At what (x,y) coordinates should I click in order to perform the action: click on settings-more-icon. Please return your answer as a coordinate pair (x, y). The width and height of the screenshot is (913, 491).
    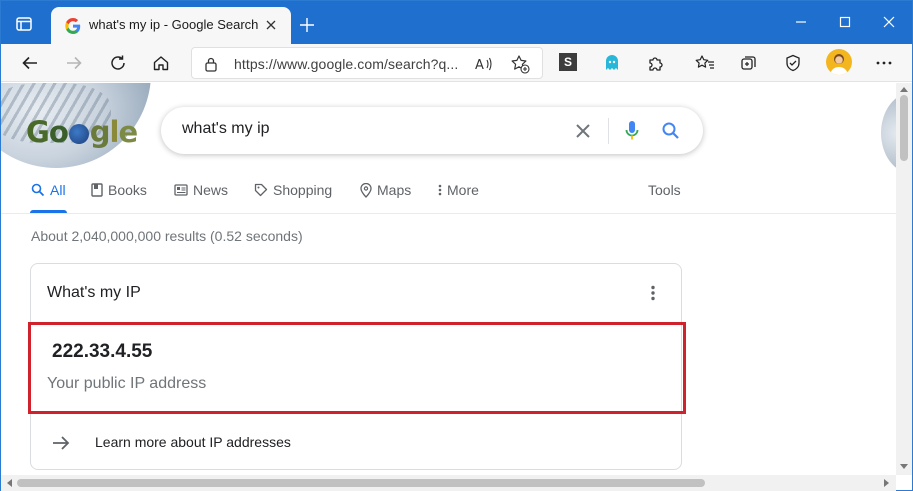
    Looking at the image, I should click on (884, 63).